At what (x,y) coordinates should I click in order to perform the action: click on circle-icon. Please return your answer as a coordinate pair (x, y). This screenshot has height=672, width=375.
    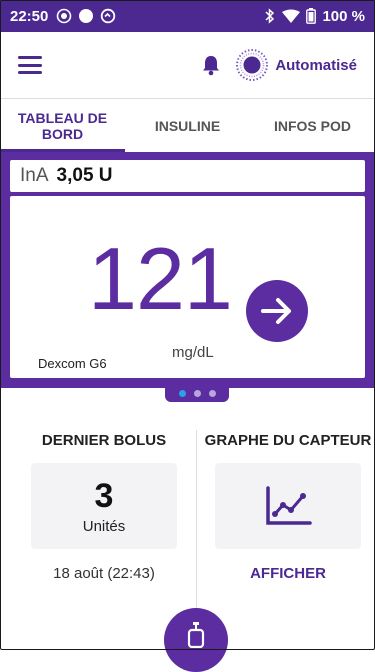
    Looking at the image, I should click on (86, 16).